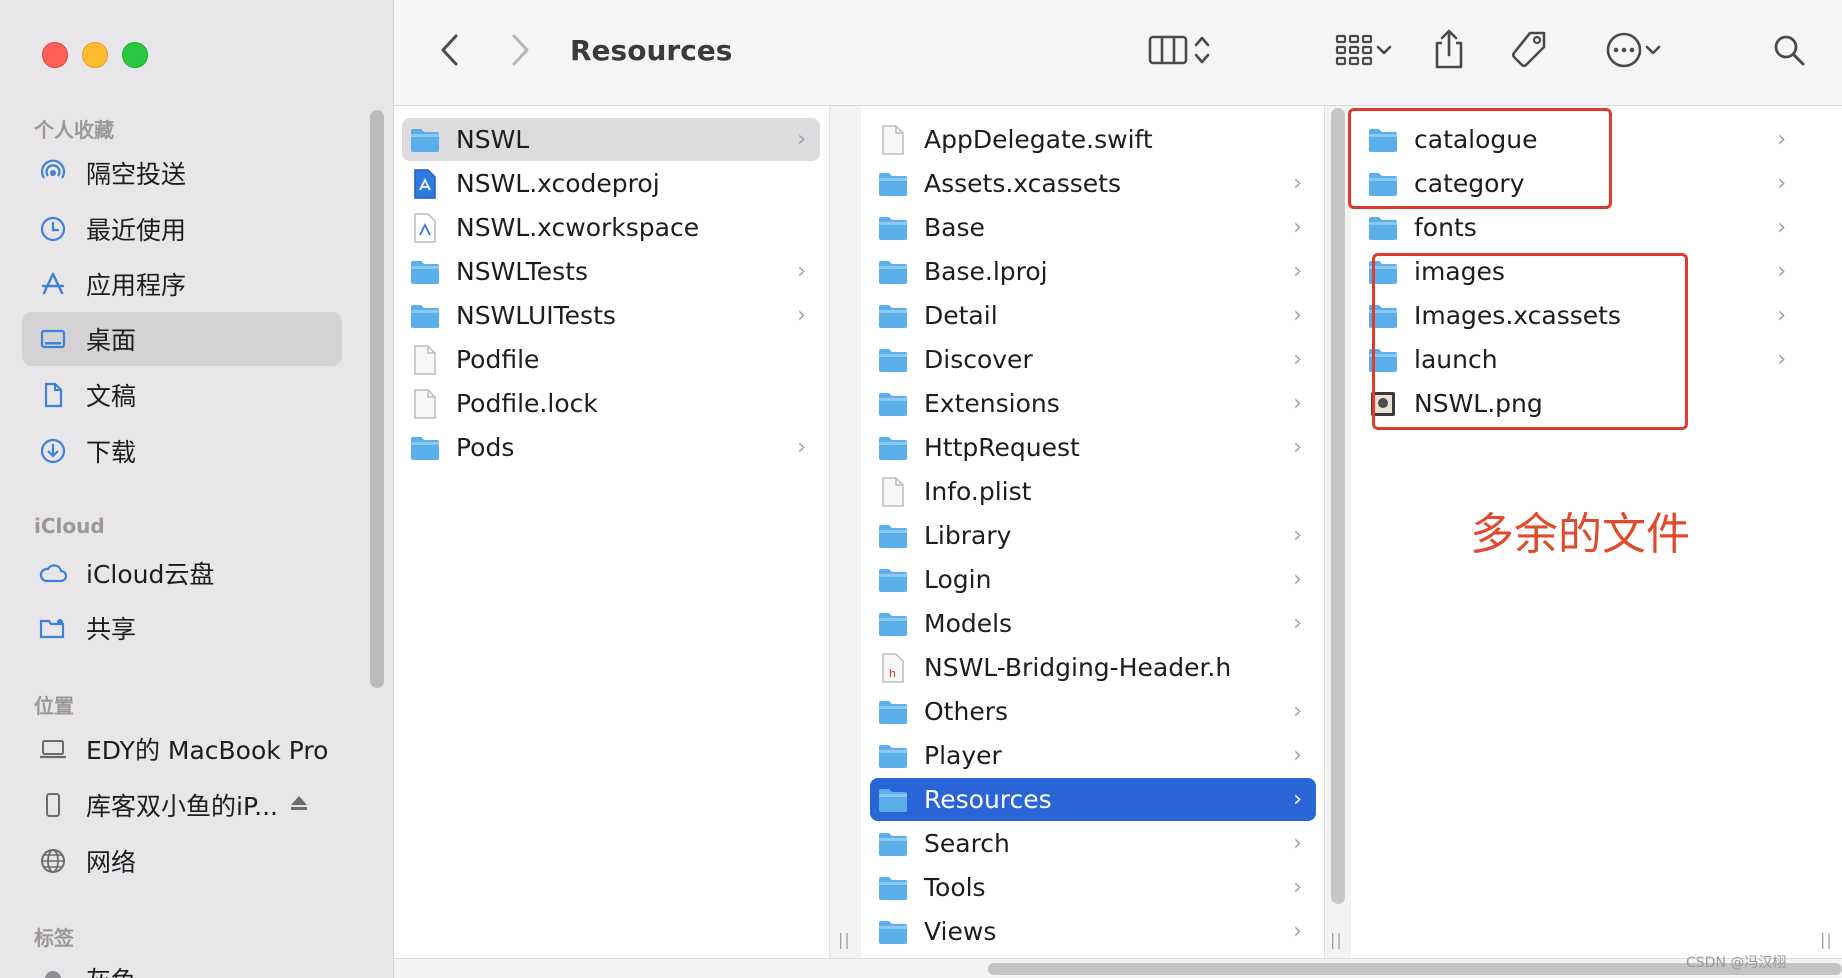  What do you see at coordinates (1093, 623) in the screenshot?
I see `folder-row: Models ›` at bounding box center [1093, 623].